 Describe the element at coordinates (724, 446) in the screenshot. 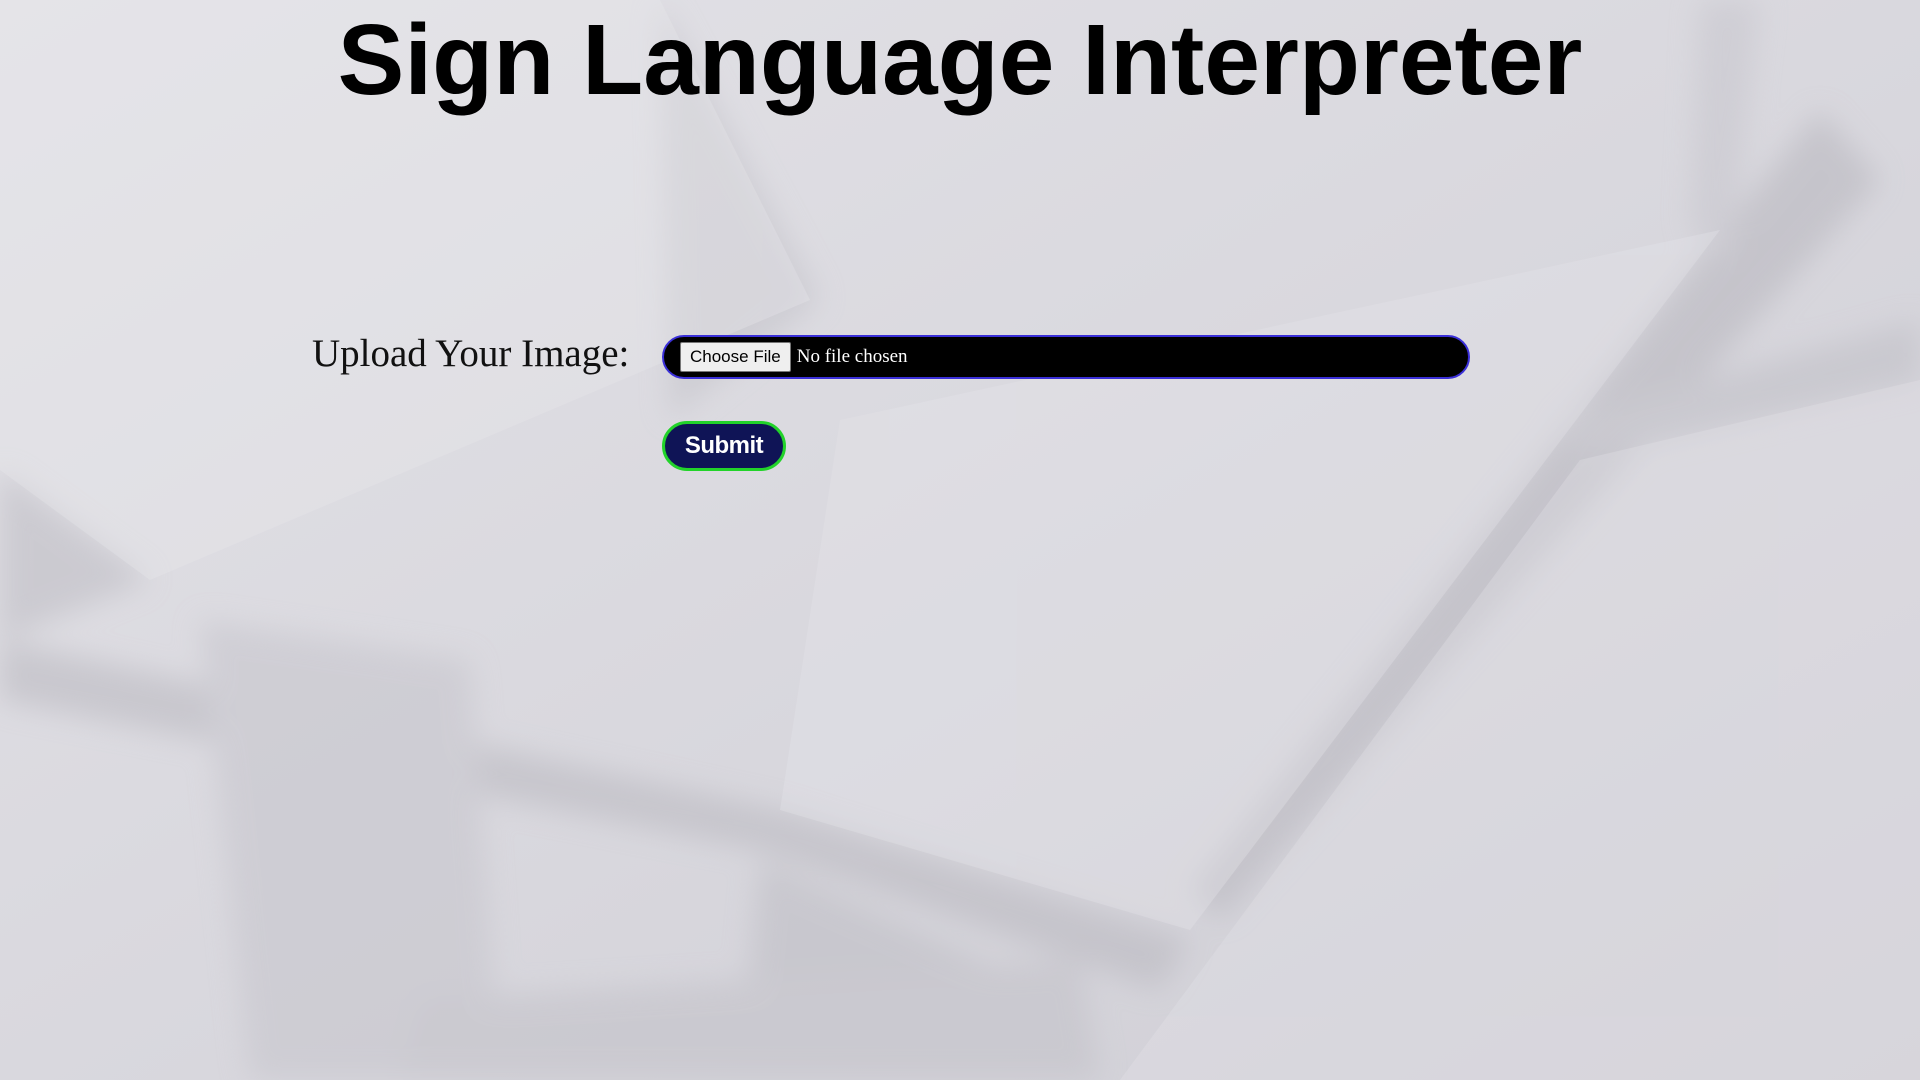

I see `submit-button: Submit` at that location.